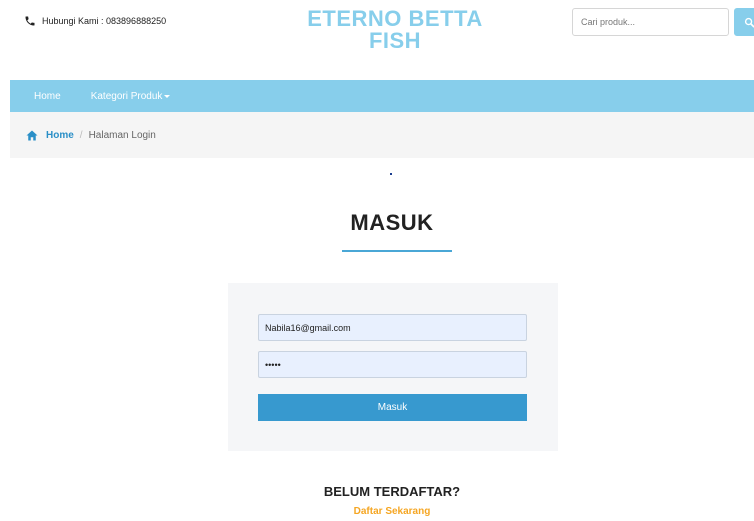  Describe the element at coordinates (32, 135) in the screenshot. I see `home-icon` at that location.